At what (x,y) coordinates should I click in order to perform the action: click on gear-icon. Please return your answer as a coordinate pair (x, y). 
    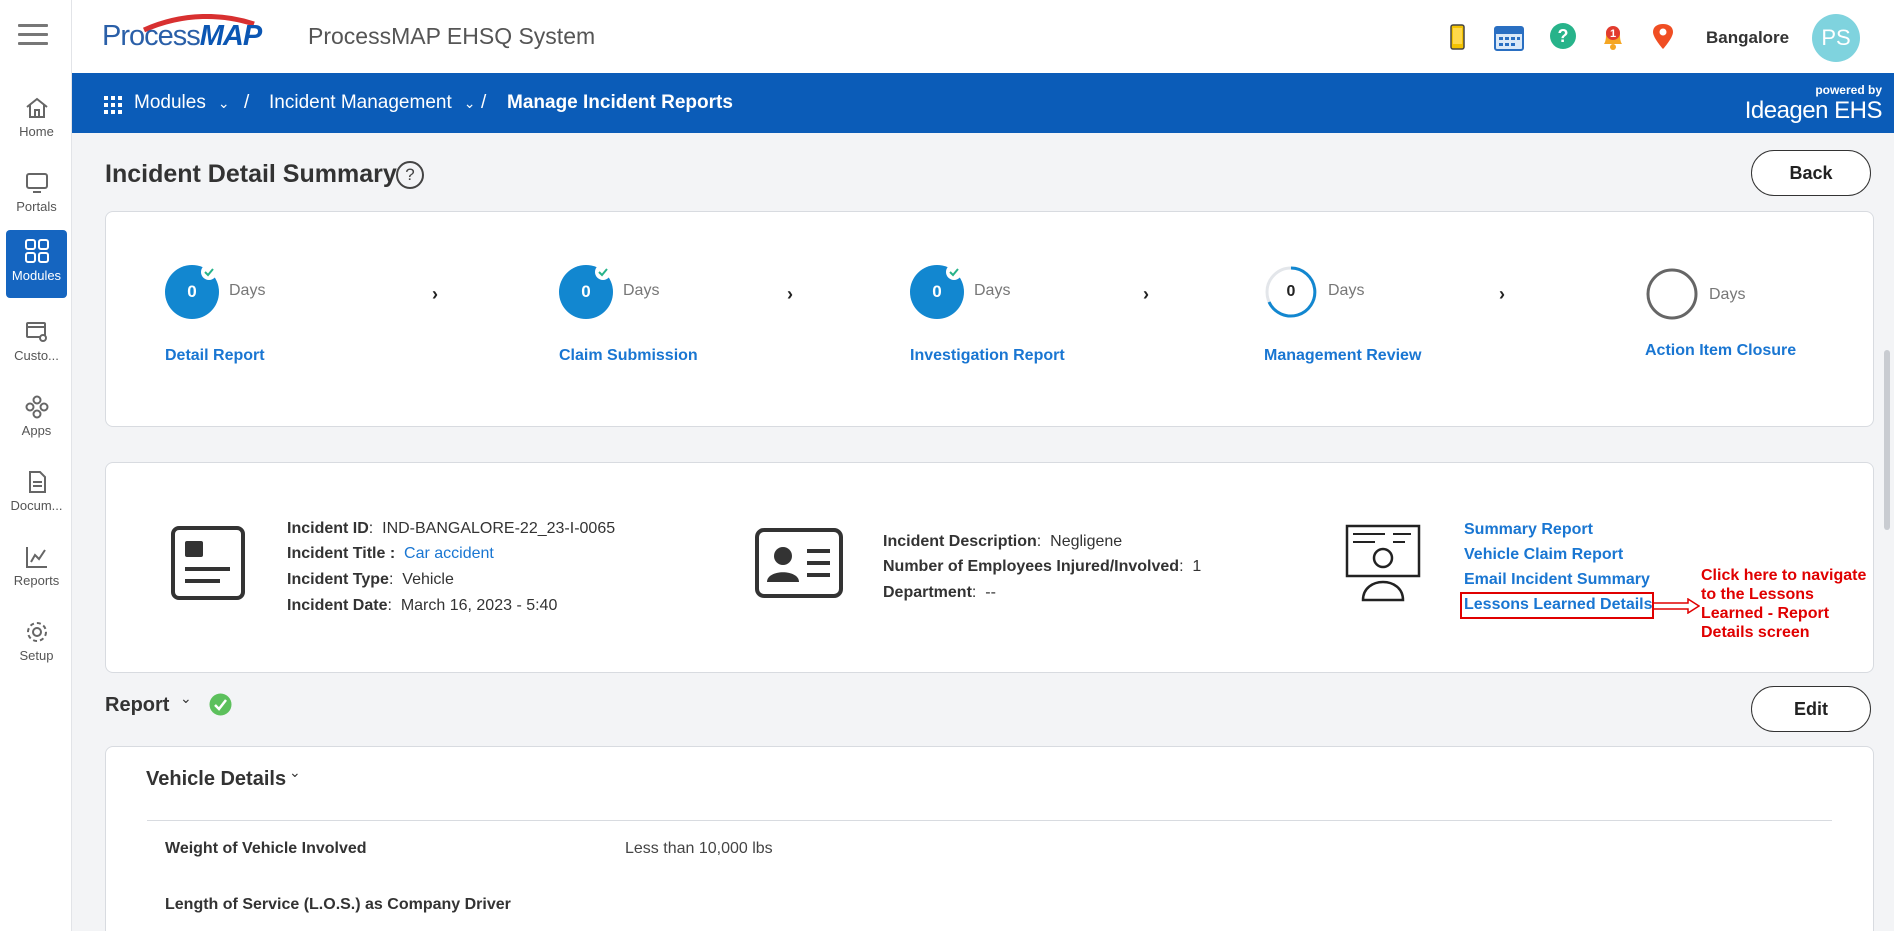
    Looking at the image, I should click on (36, 632).